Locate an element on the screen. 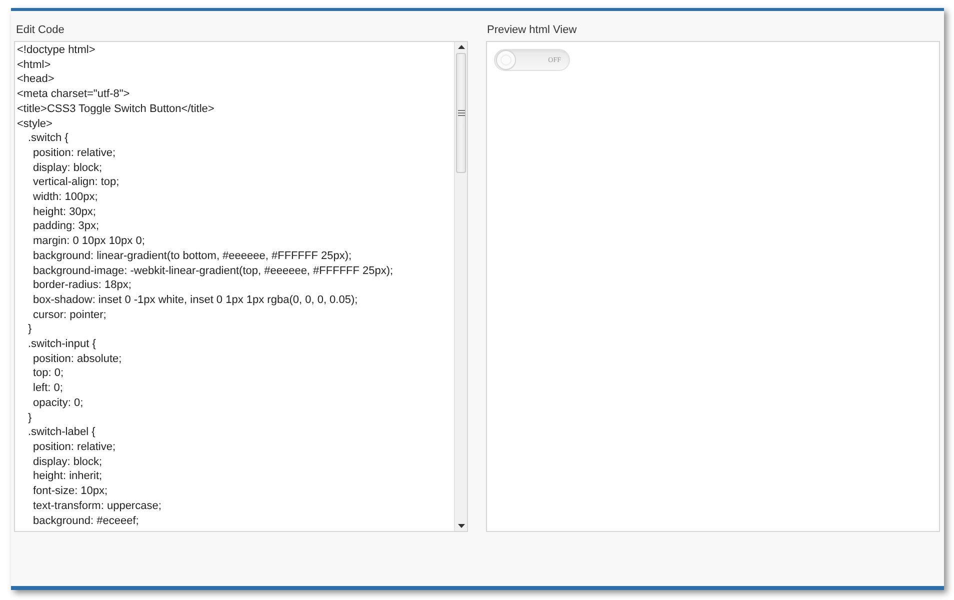  code-line: .switch-label { is located at coordinates (61, 432).